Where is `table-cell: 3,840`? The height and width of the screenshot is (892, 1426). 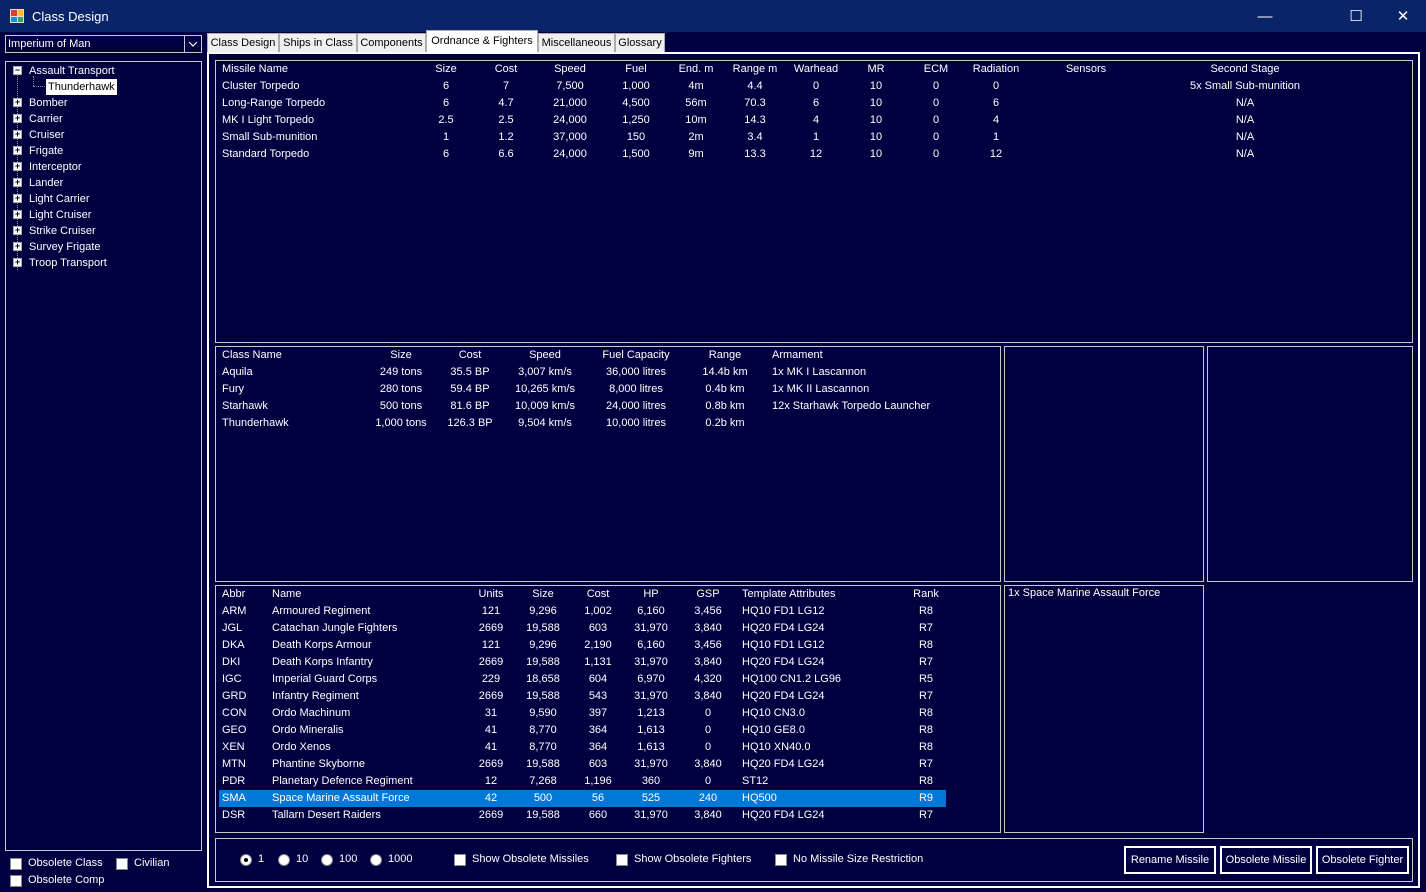
table-cell: 3,840 is located at coordinates (708, 764).